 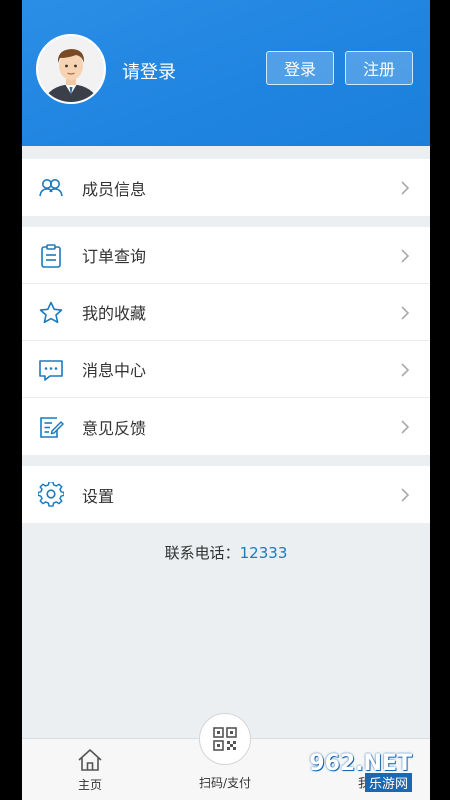 I want to click on chat-bubble-icon, so click(x=51, y=370).